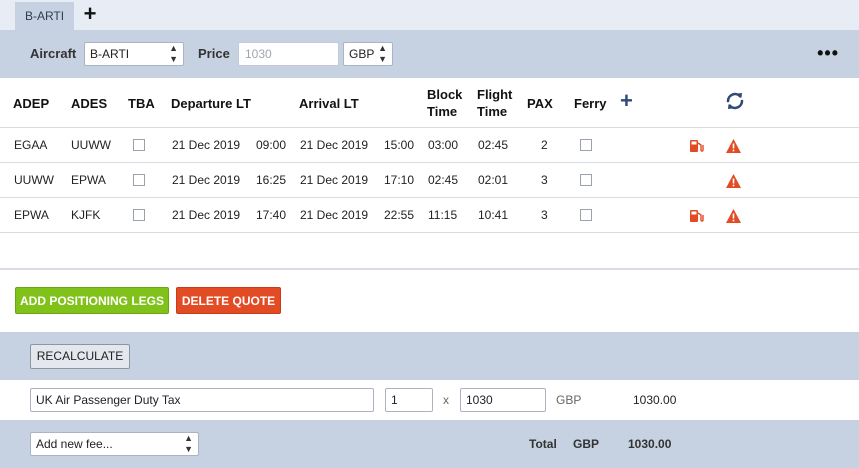 This screenshot has width=859, height=468. I want to click on cell-block: 11:15, so click(443, 215).